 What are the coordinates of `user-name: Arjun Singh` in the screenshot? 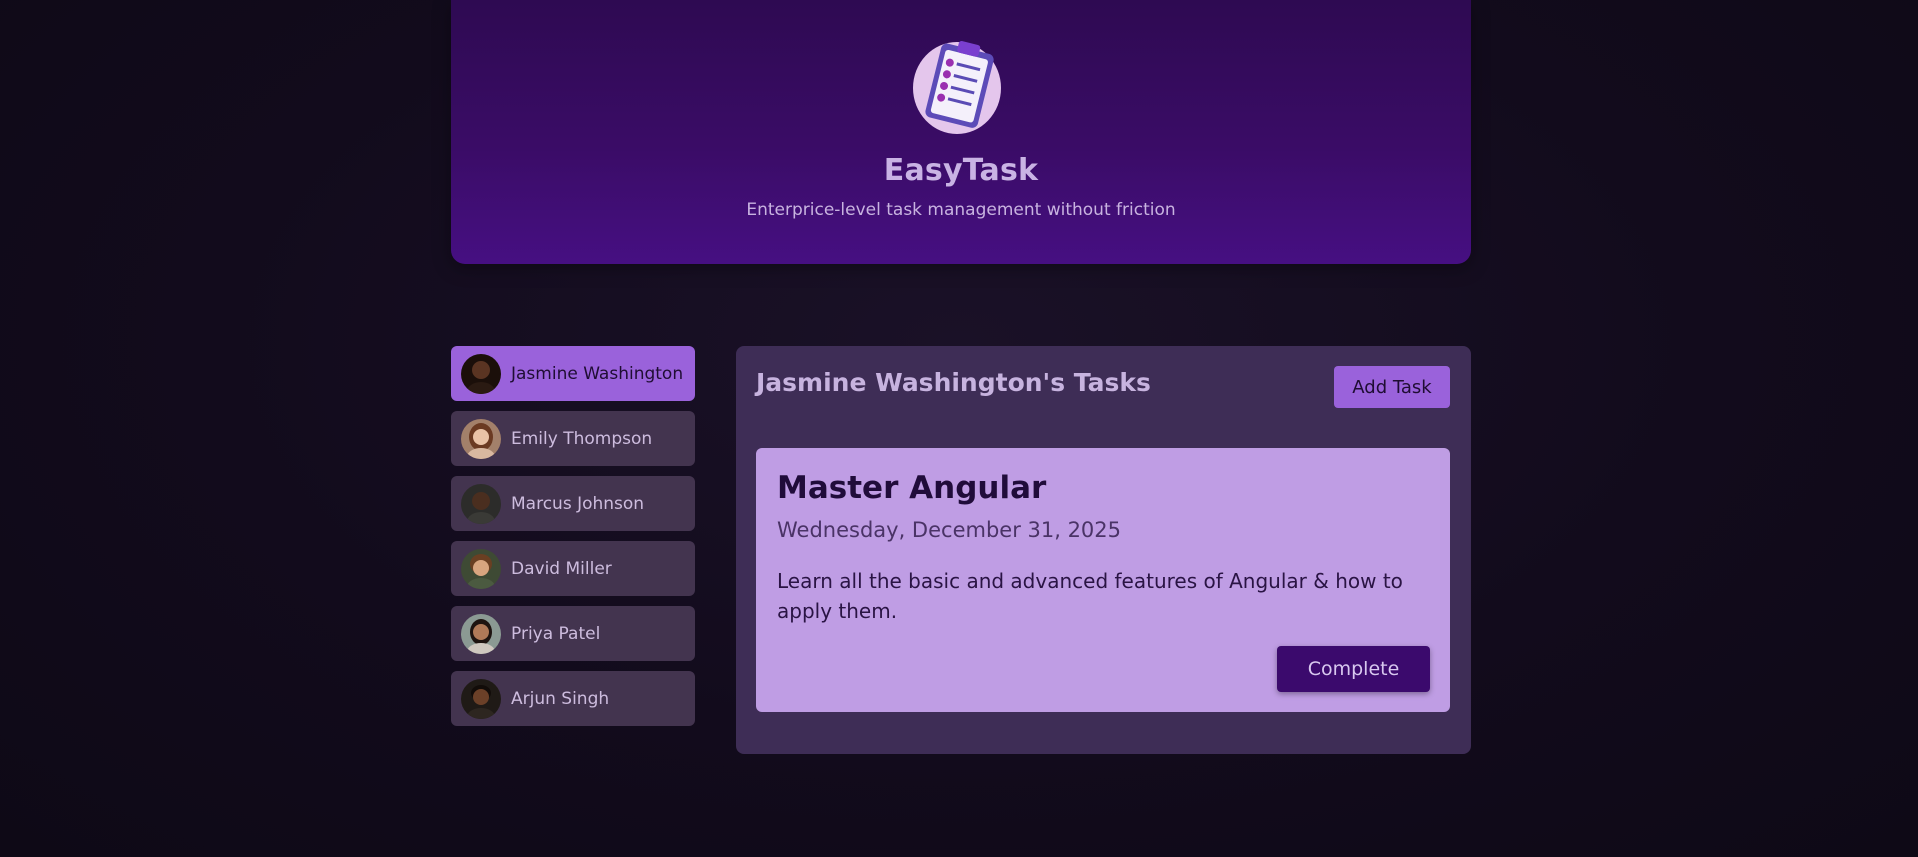 It's located at (560, 698).